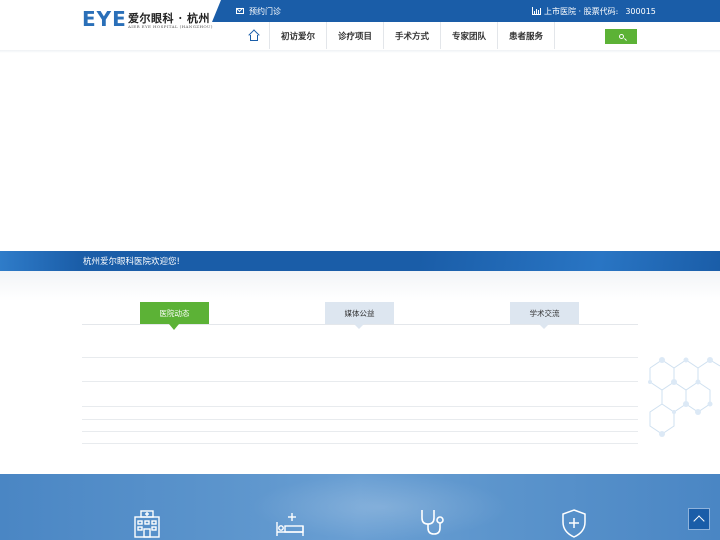 Image resolution: width=720 pixels, height=540 pixels. What do you see at coordinates (240, 11) in the screenshot?
I see `mail-icon` at bounding box center [240, 11].